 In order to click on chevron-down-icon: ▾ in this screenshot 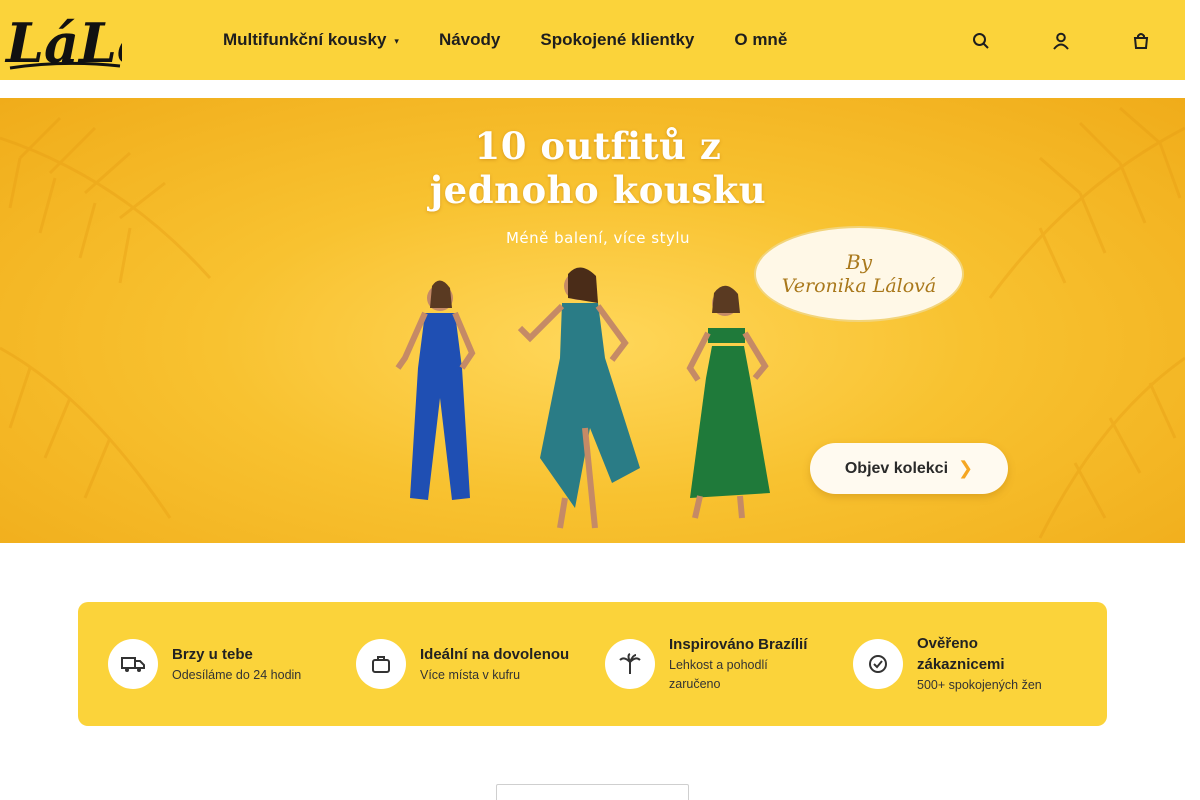, I will do `click(396, 41)`.